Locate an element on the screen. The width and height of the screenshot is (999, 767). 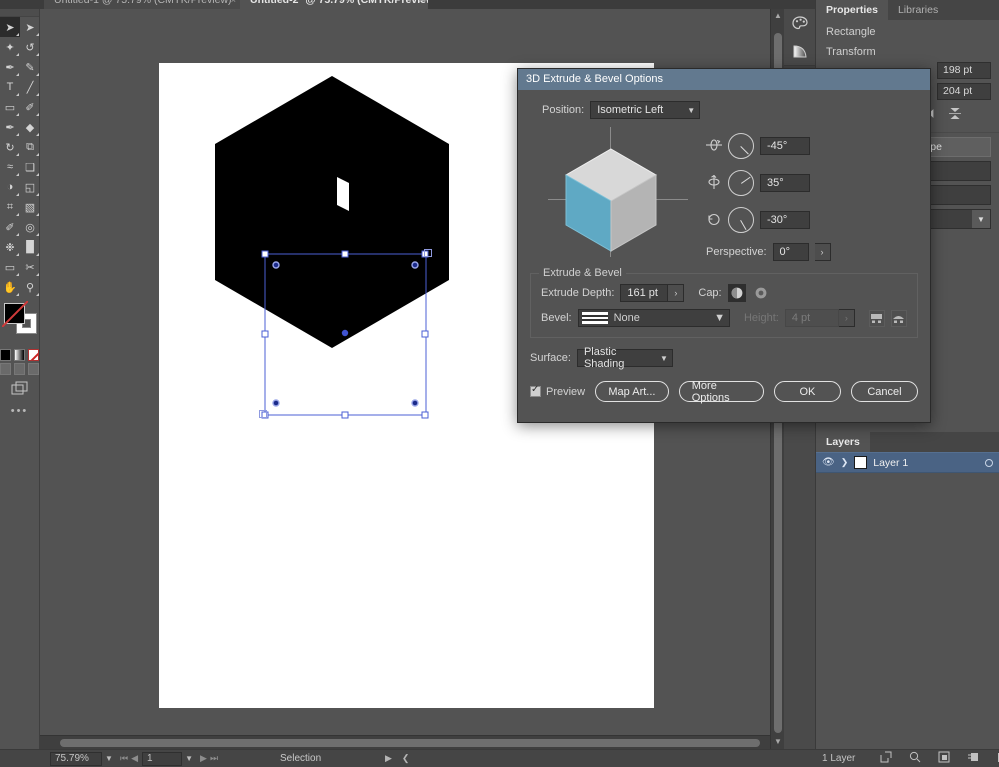
bevel-select: None ▼ is located at coordinates (653, 318).